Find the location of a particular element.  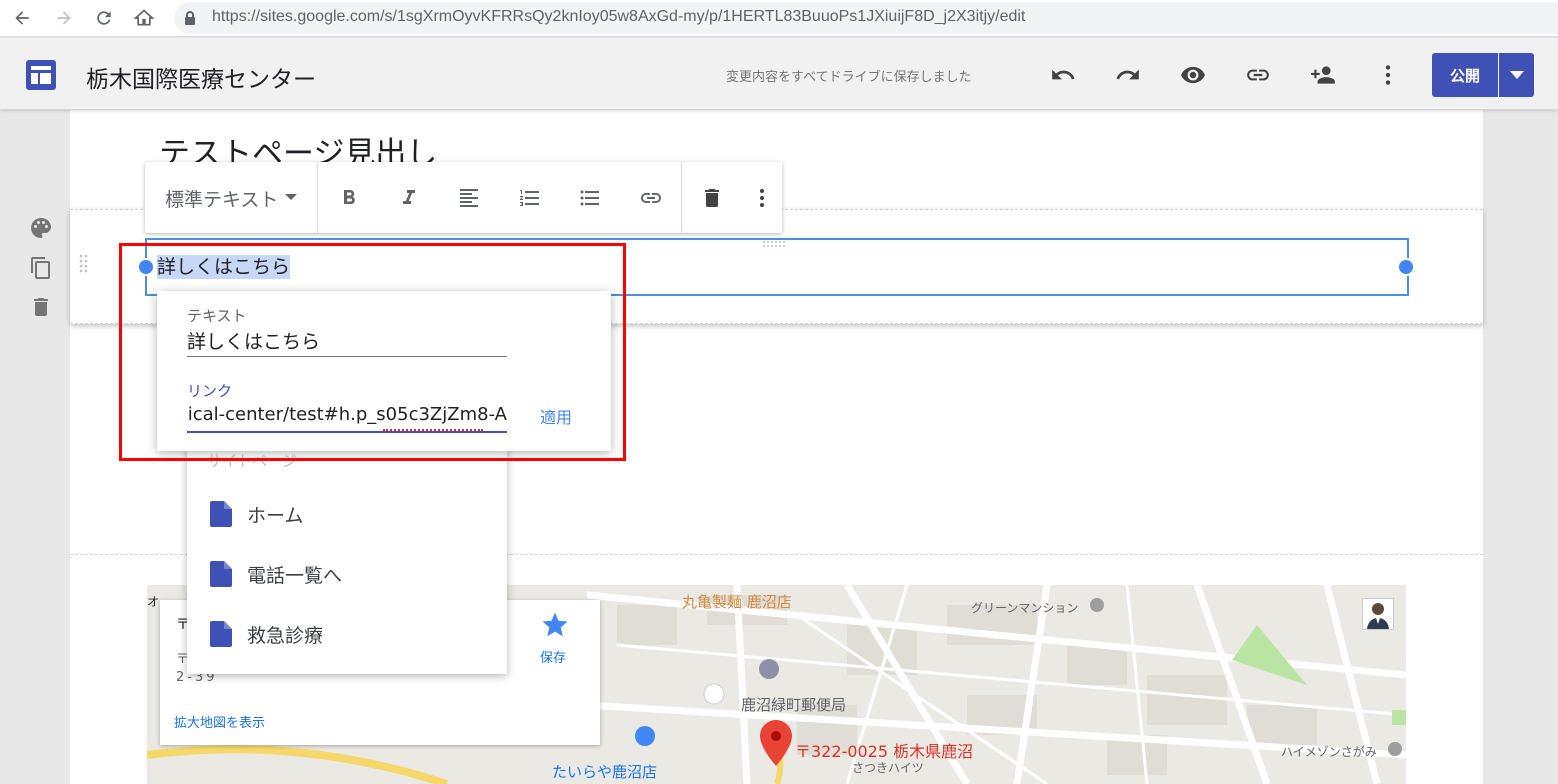

suggestion-item-home: ホーム is located at coordinates (347, 514).